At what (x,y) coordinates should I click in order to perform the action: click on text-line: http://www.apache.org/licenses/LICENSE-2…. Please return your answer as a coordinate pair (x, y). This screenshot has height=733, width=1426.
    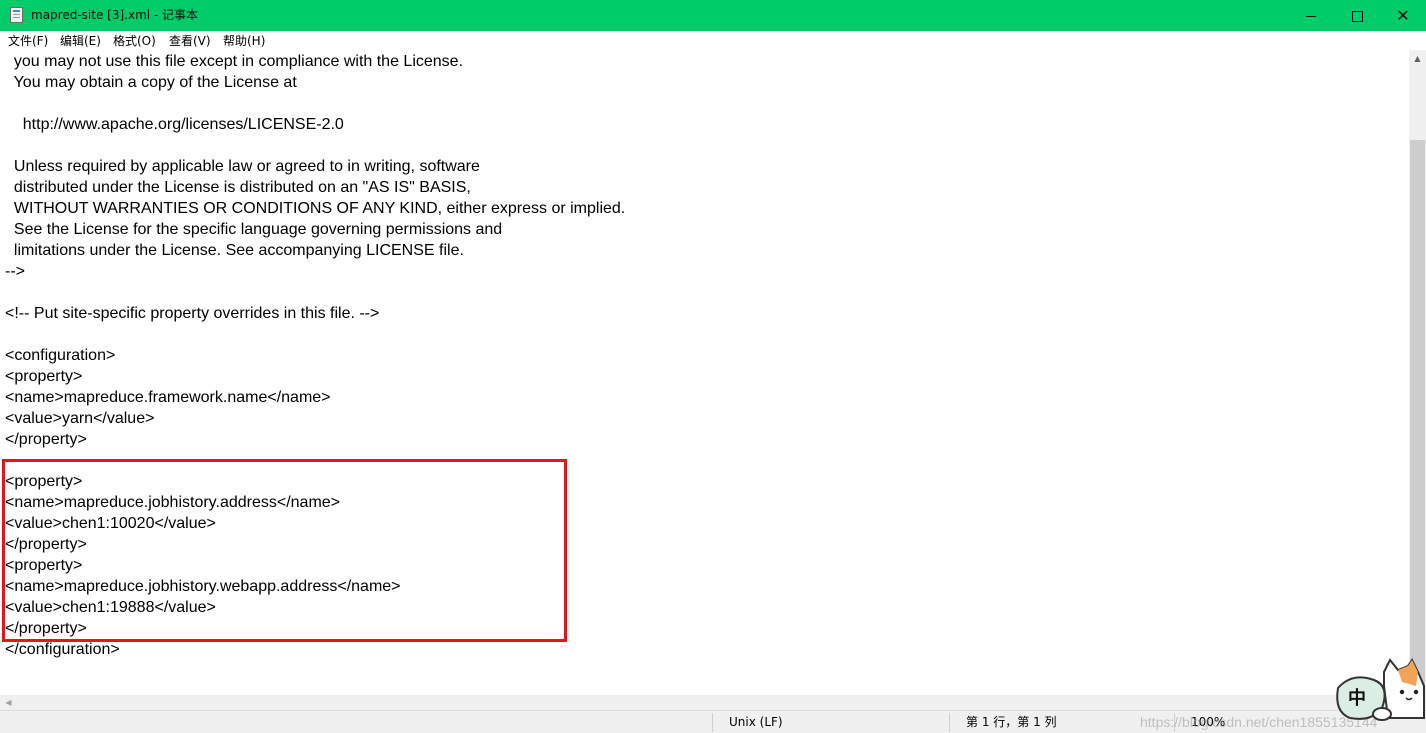
    Looking at the image, I should click on (174, 124).